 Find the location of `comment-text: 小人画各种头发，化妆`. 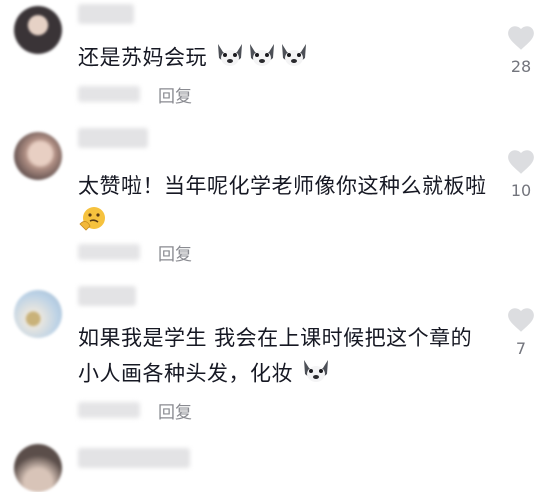

comment-text: 小人画各种头发，化妆 is located at coordinates (205, 374).